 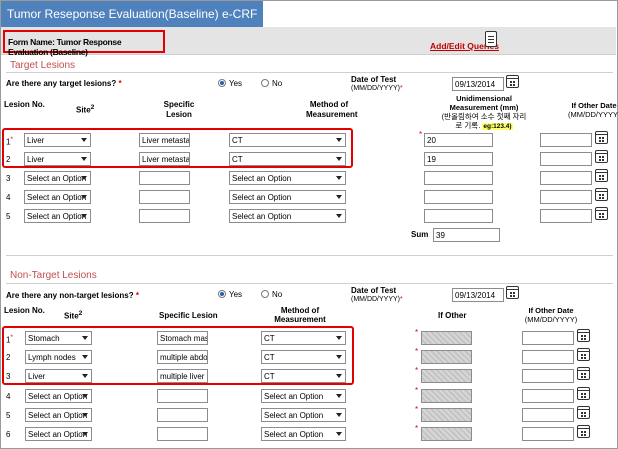 I want to click on target-section-title: Target Lesions, so click(x=43, y=65).